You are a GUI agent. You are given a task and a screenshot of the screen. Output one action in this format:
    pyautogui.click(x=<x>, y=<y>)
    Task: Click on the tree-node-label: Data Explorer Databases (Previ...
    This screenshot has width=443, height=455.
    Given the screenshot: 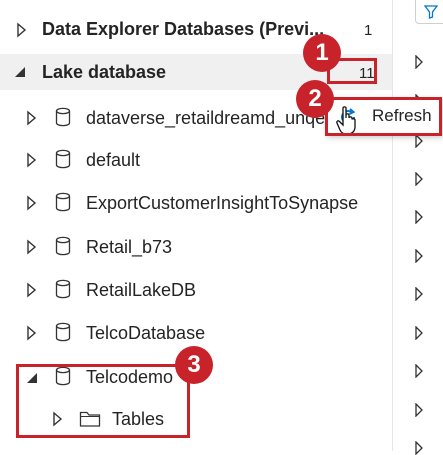 What is the action you would take?
    pyautogui.click(x=183, y=29)
    